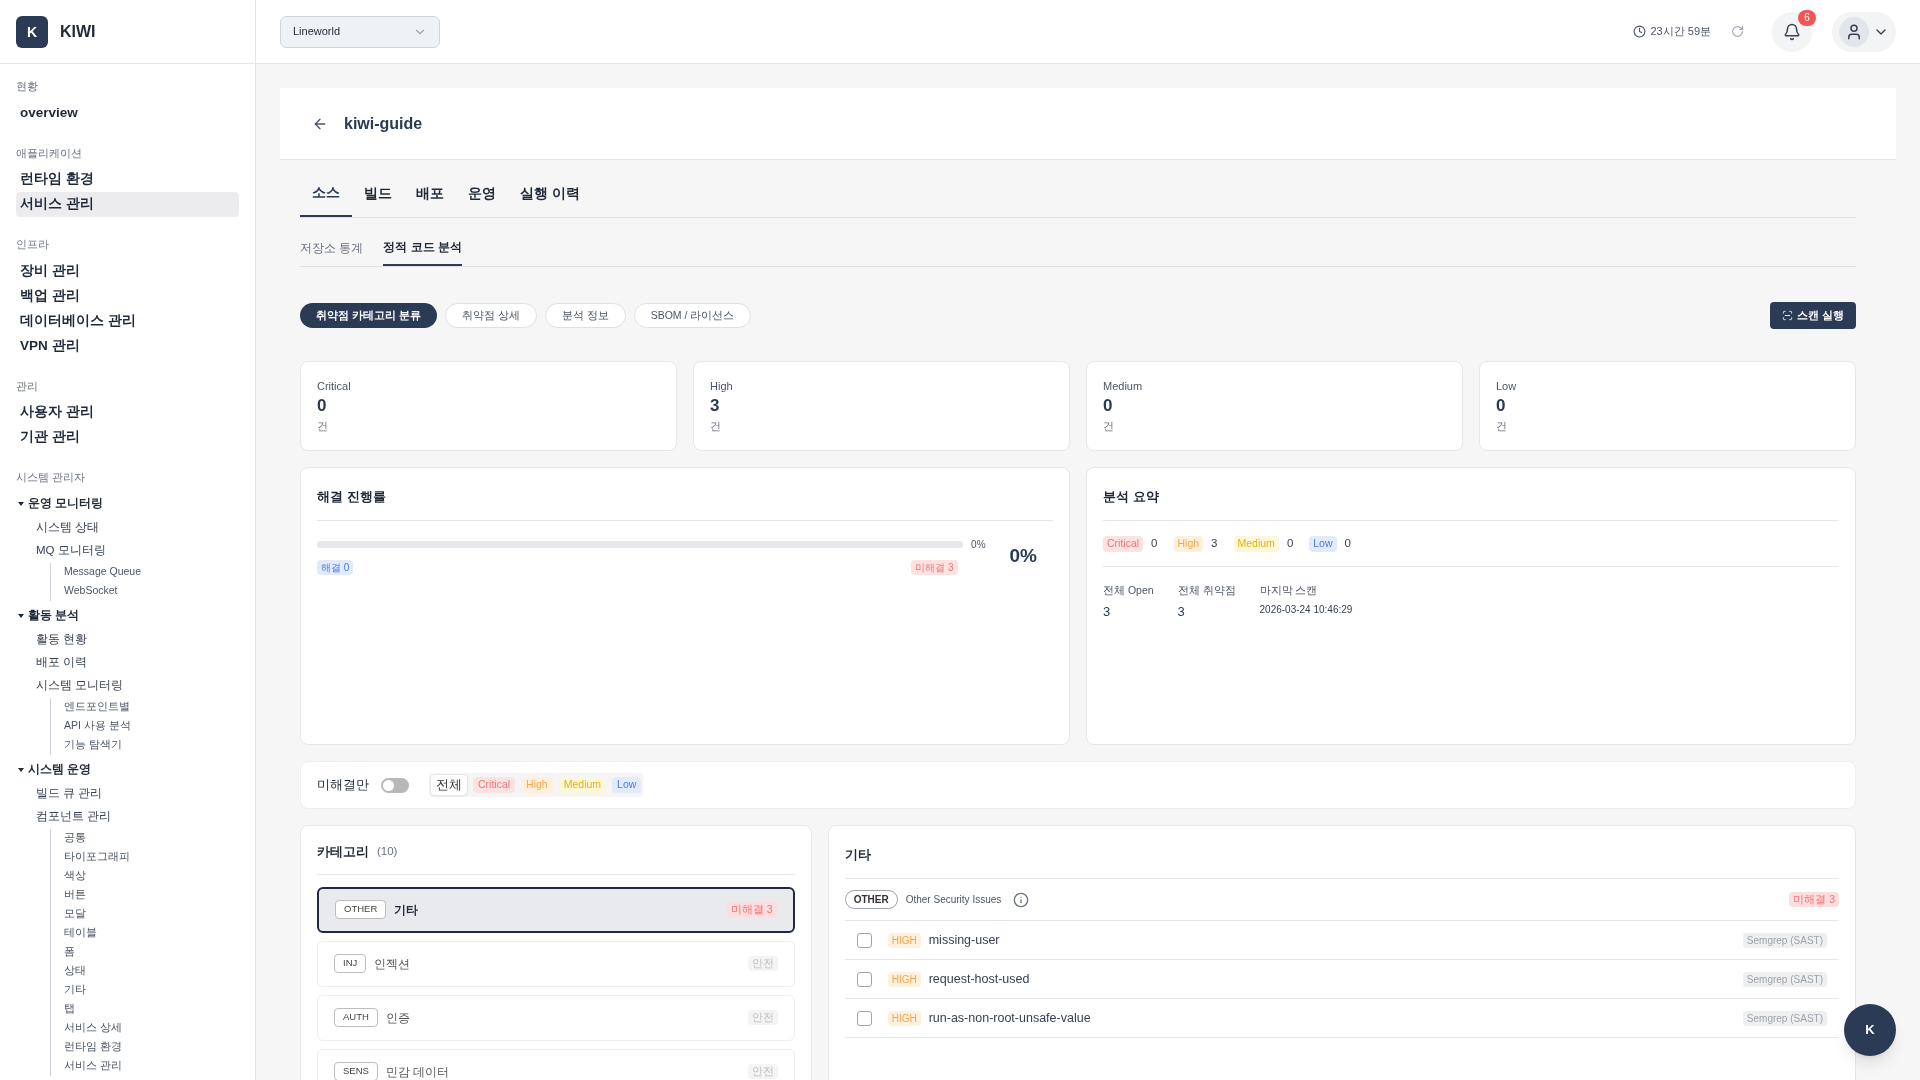  What do you see at coordinates (151, 971) in the screenshot?
I see `nav-subitem: 상태` at bounding box center [151, 971].